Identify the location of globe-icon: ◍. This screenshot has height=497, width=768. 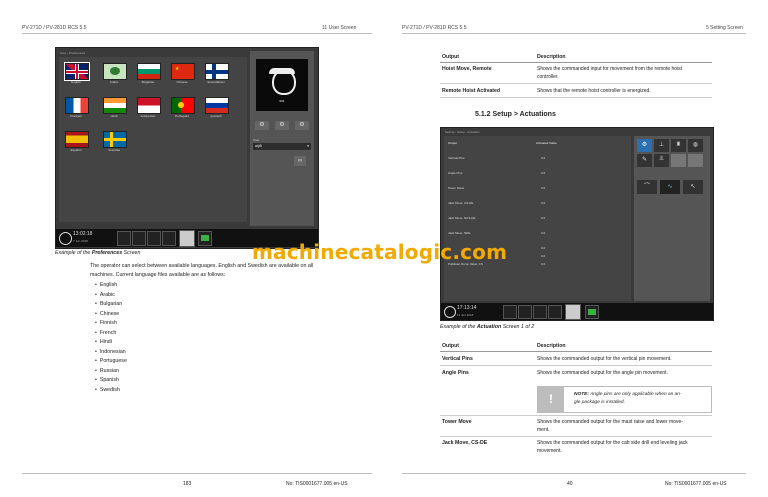
(695, 145).